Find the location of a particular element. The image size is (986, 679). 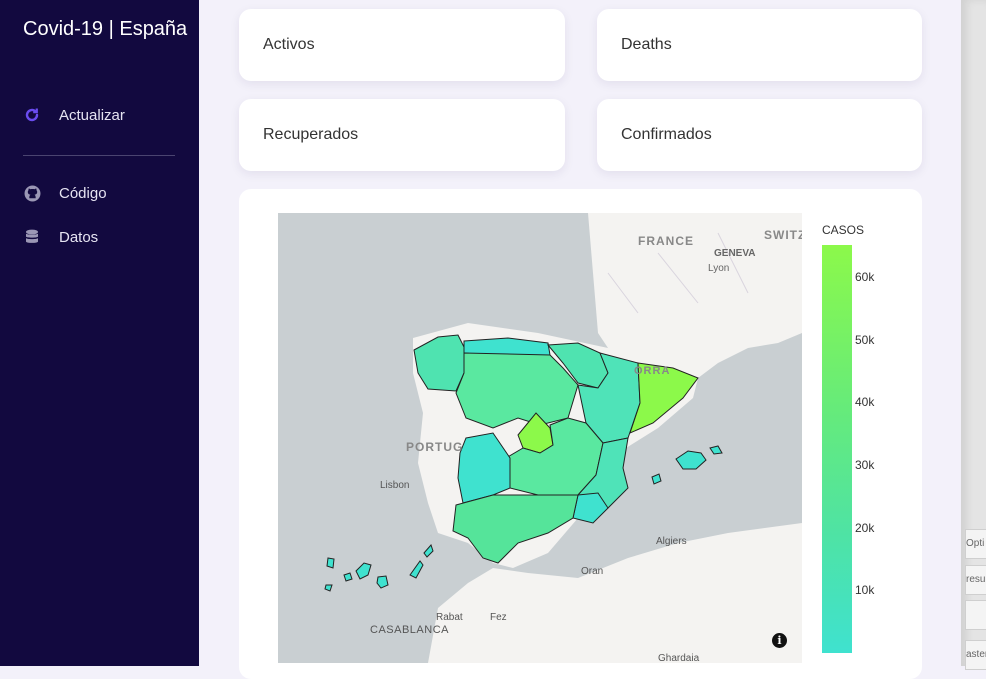

card-recuperados: Recuperados is located at coordinates (402, 135).